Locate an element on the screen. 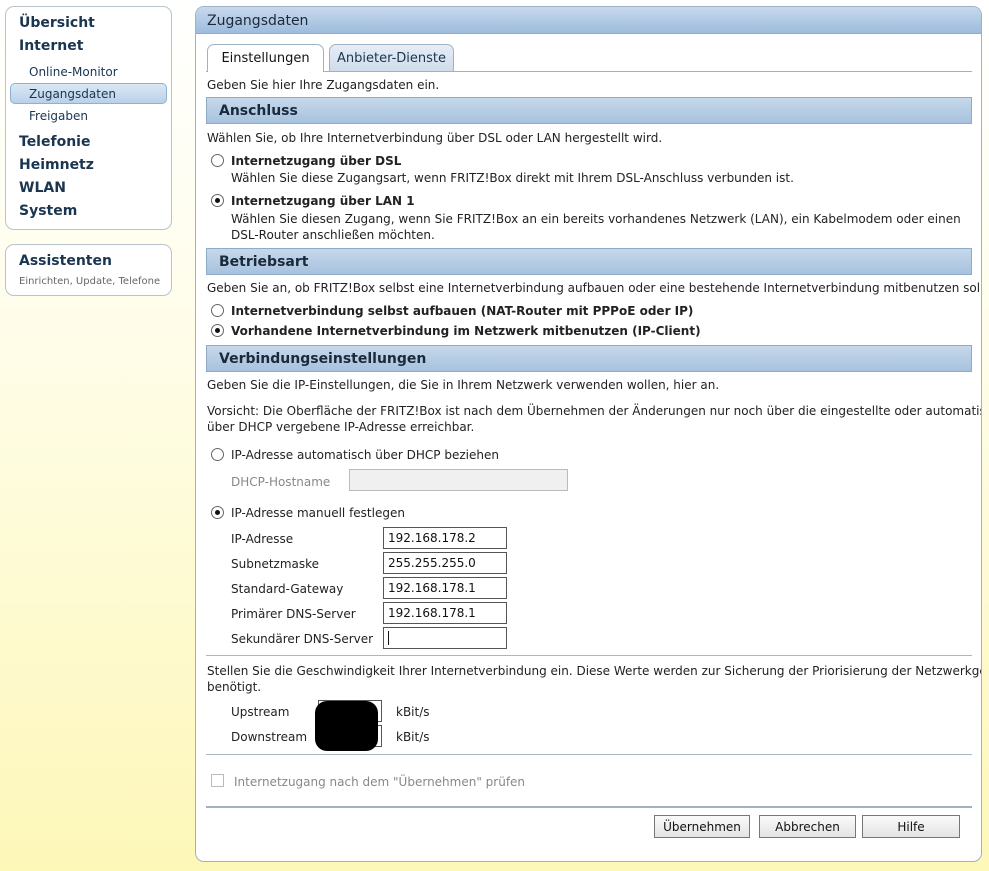  downstream-label: Downstream is located at coordinates (269, 737).